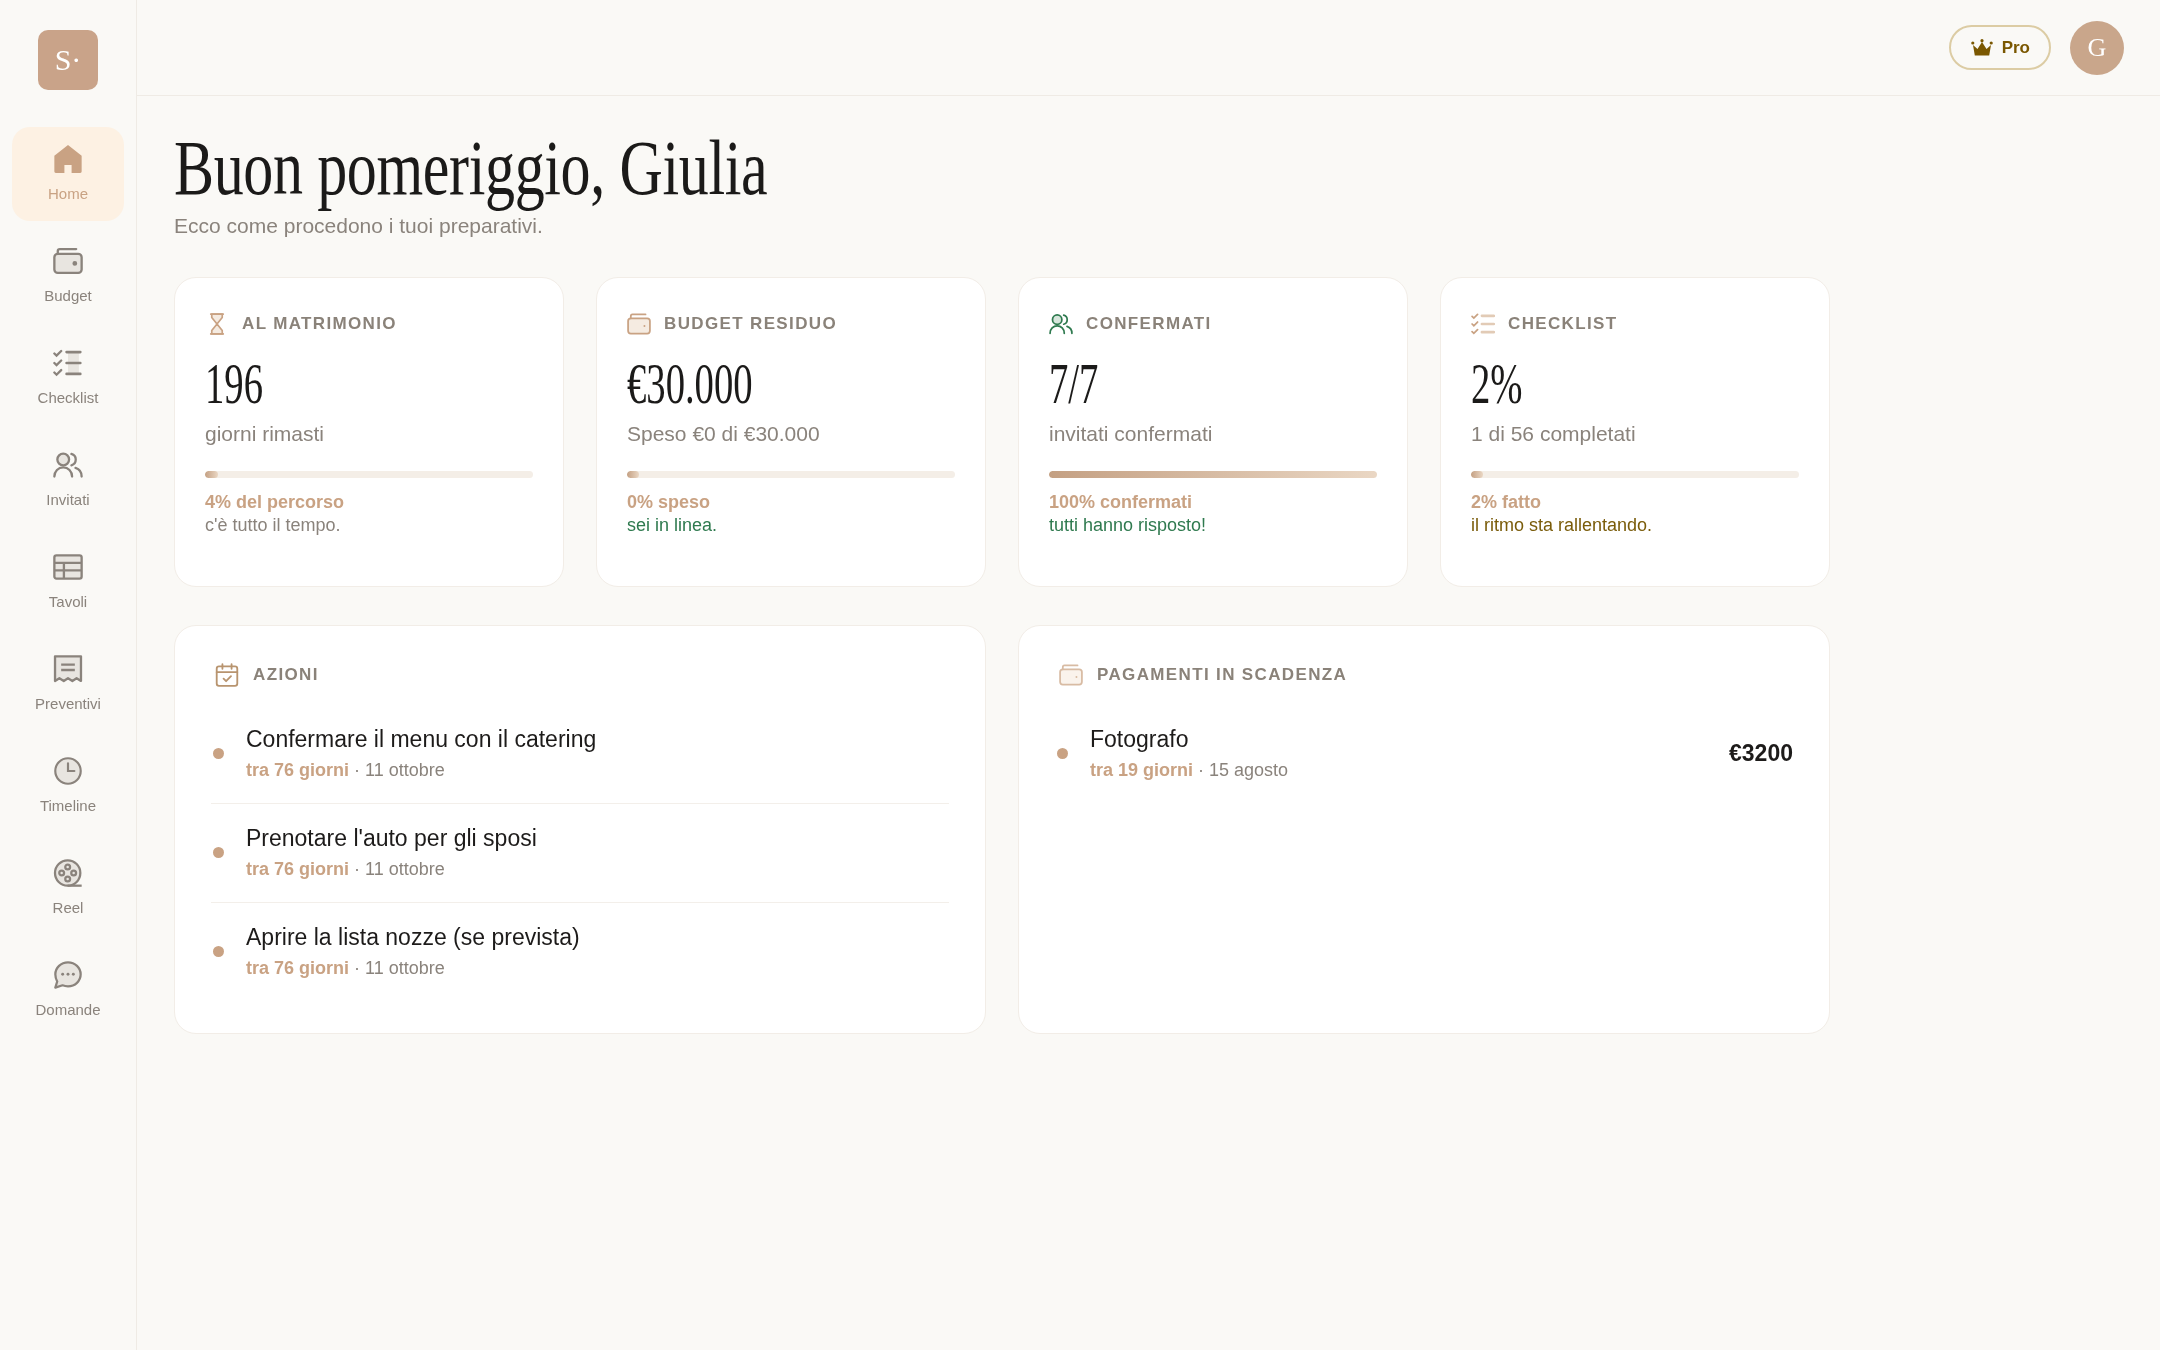 The width and height of the screenshot is (2160, 1350). Describe the element at coordinates (68, 480) in the screenshot. I see `sidebar-item: Invitati` at that location.